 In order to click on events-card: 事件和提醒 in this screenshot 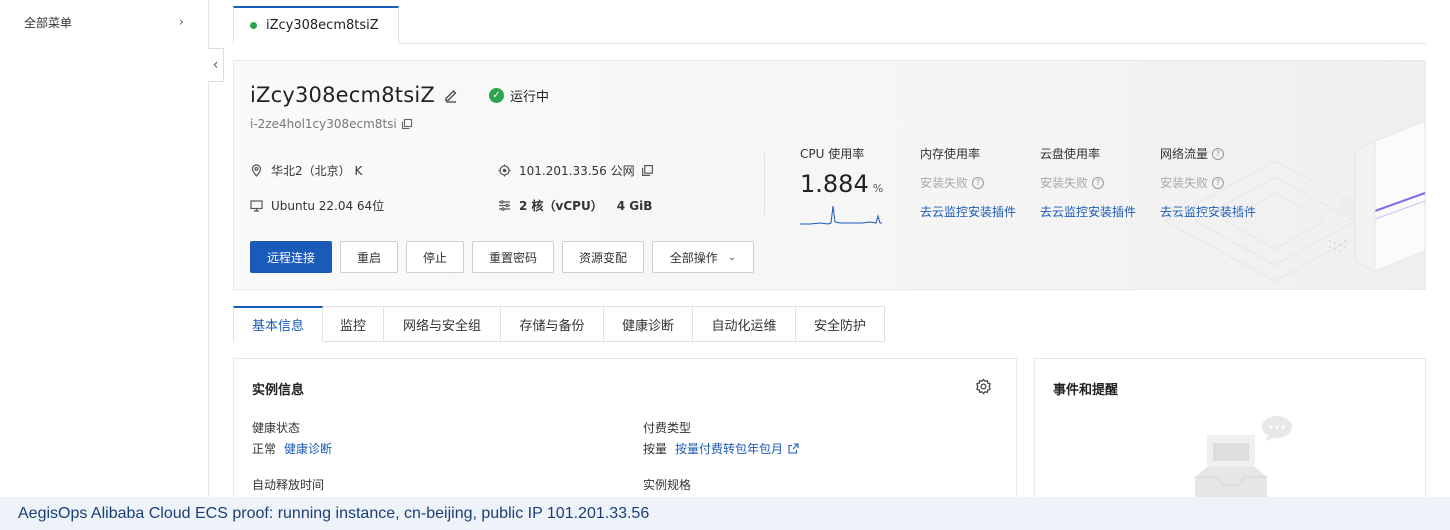, I will do `click(1230, 433)`.